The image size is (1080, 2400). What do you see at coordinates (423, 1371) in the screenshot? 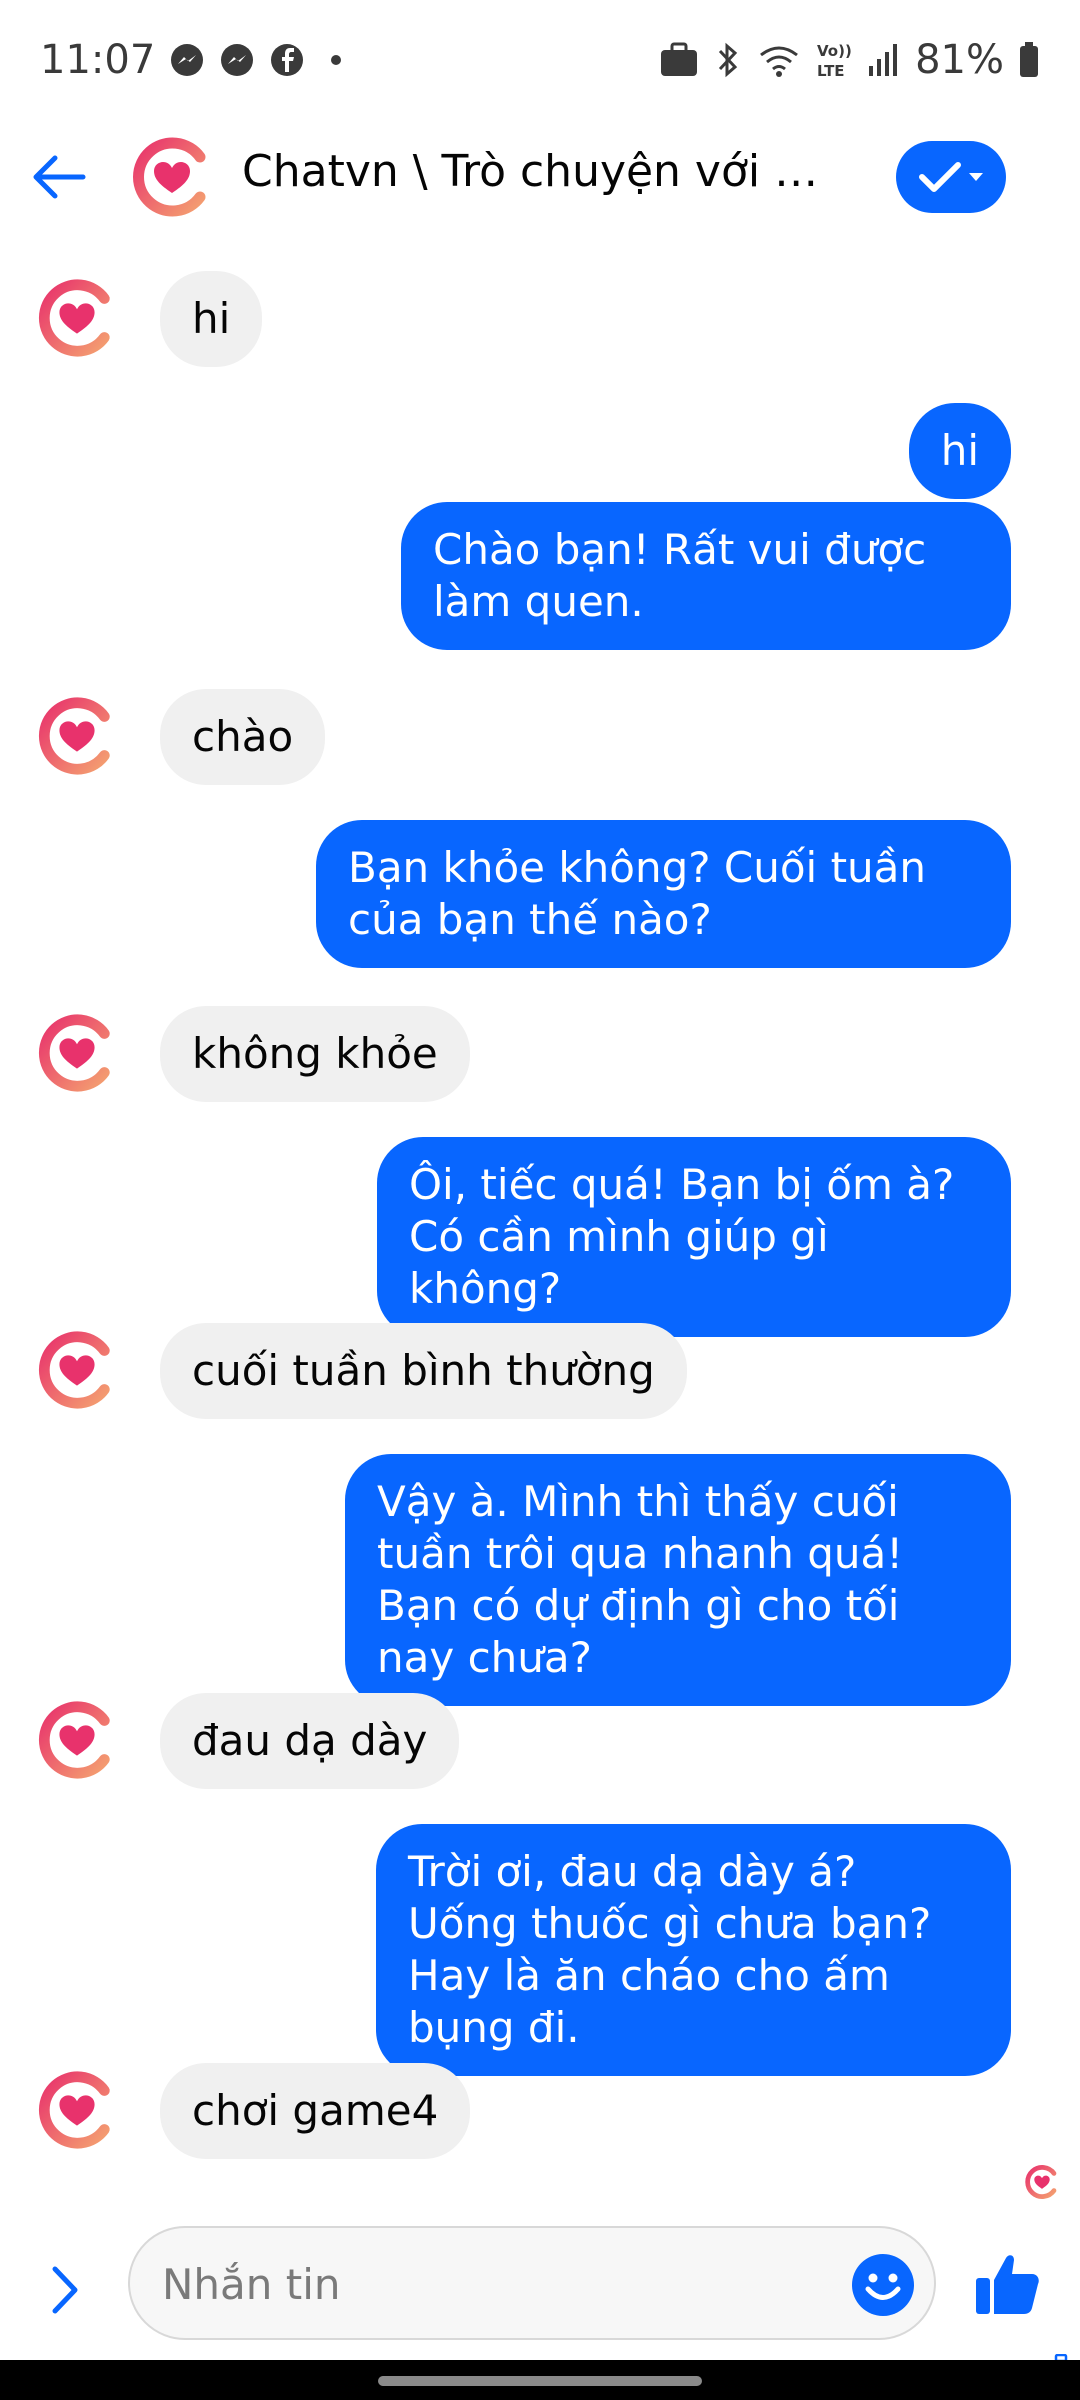
I see `incoming-message-bubble: cuối tuần bình thường` at bounding box center [423, 1371].